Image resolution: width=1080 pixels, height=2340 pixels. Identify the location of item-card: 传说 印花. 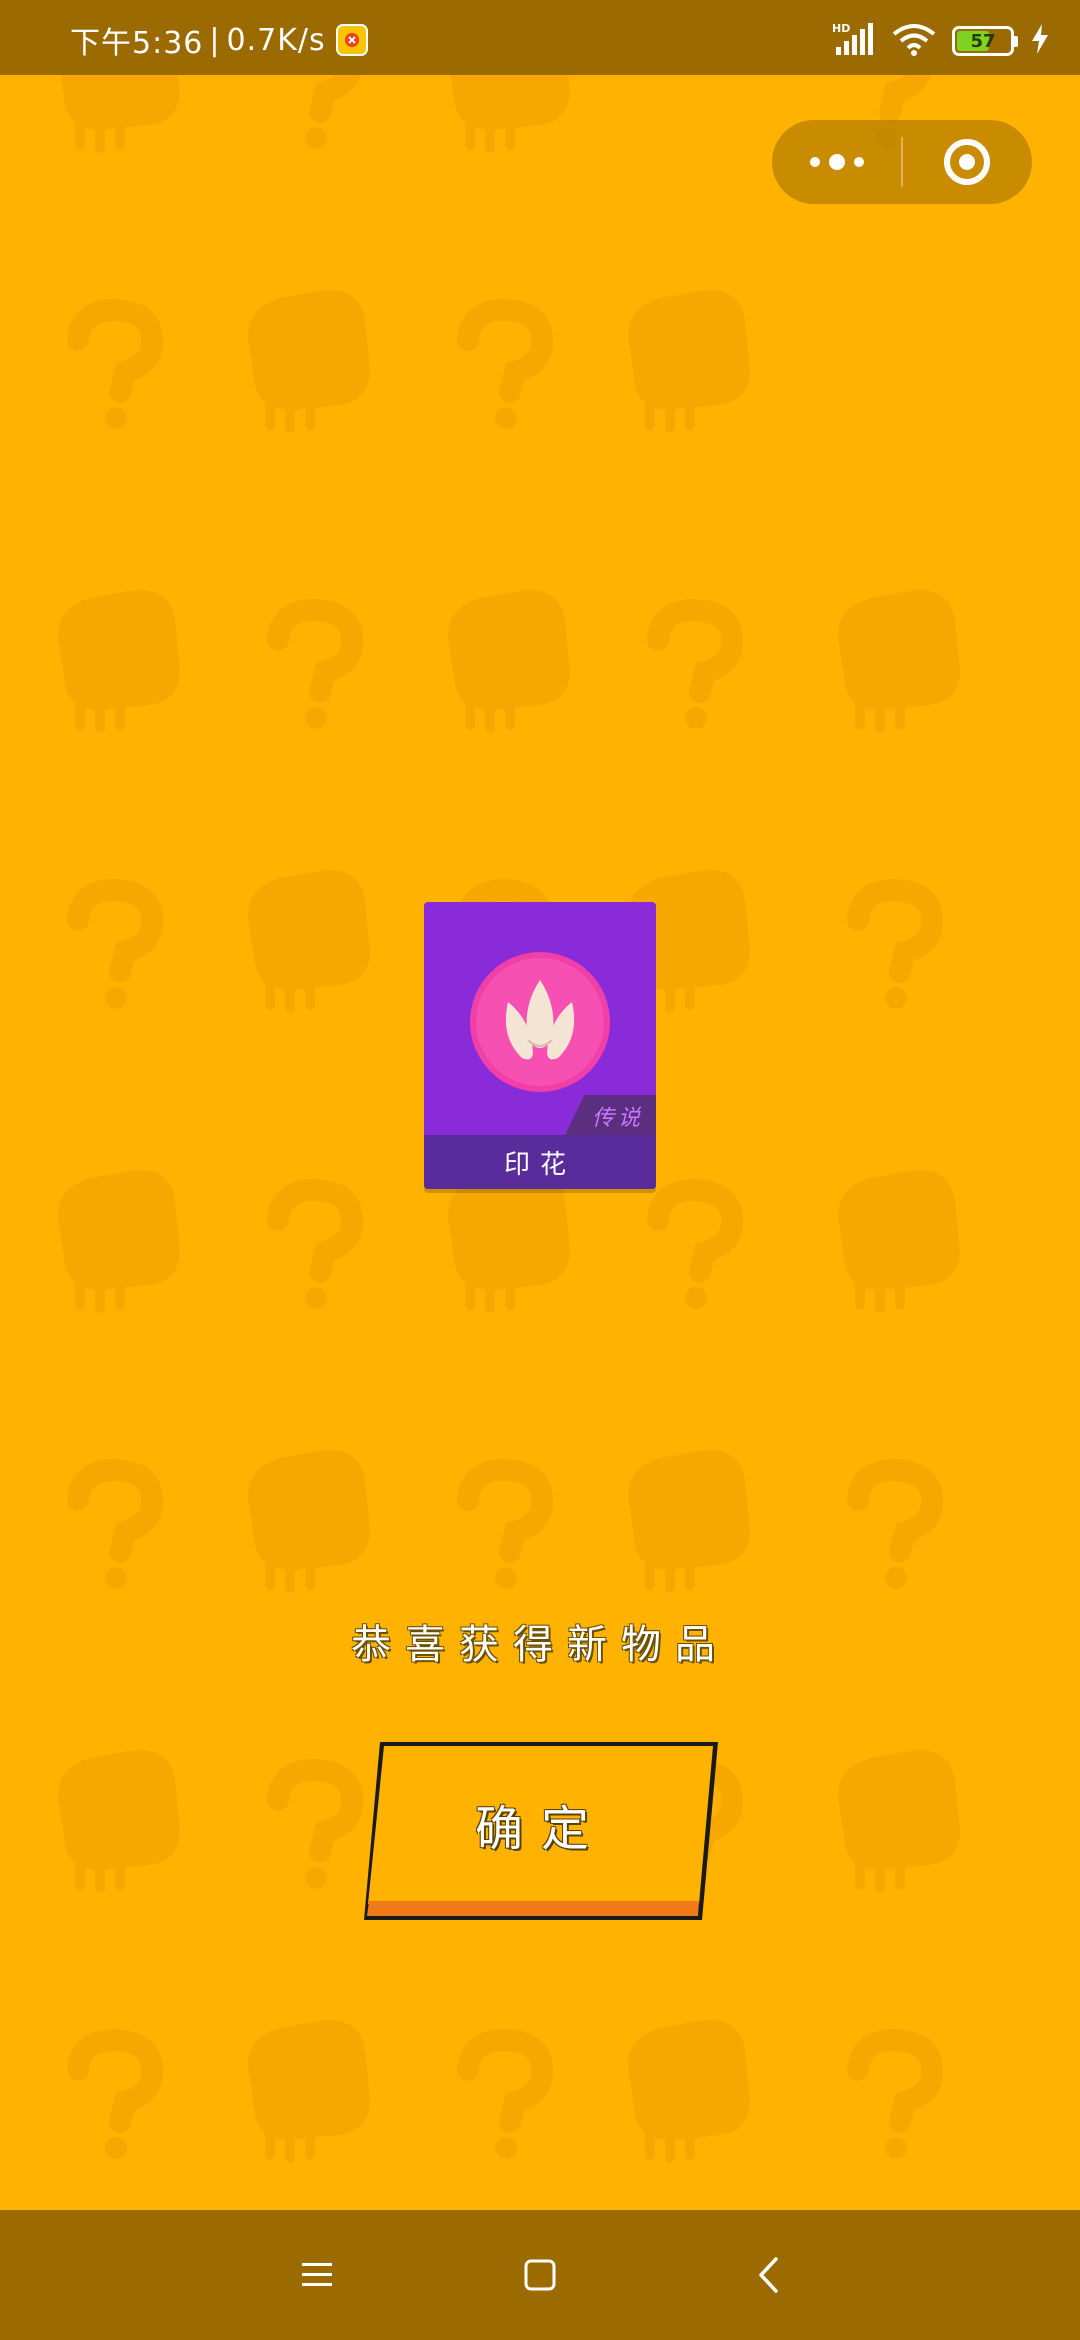
(540, 1045).